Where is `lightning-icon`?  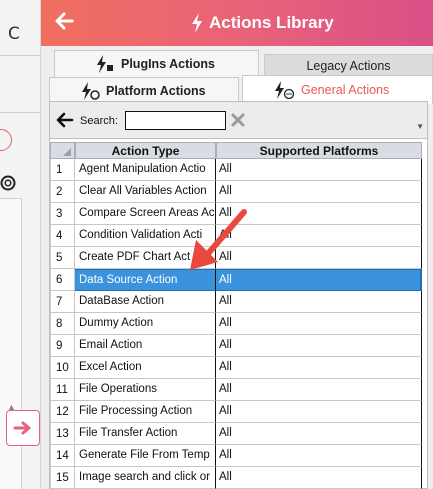 lightning-icon is located at coordinates (197, 23).